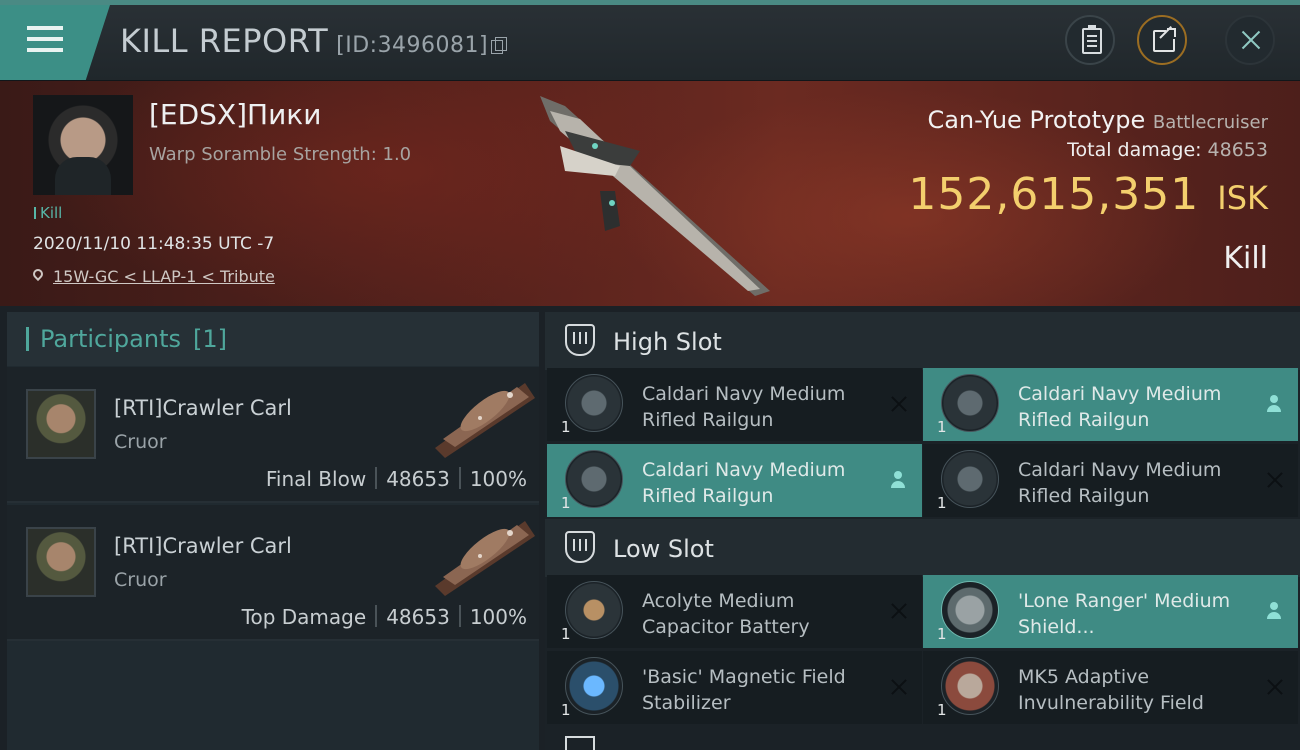  Describe the element at coordinates (316, 479) in the screenshot. I see `attacker-role: Final Blow` at that location.